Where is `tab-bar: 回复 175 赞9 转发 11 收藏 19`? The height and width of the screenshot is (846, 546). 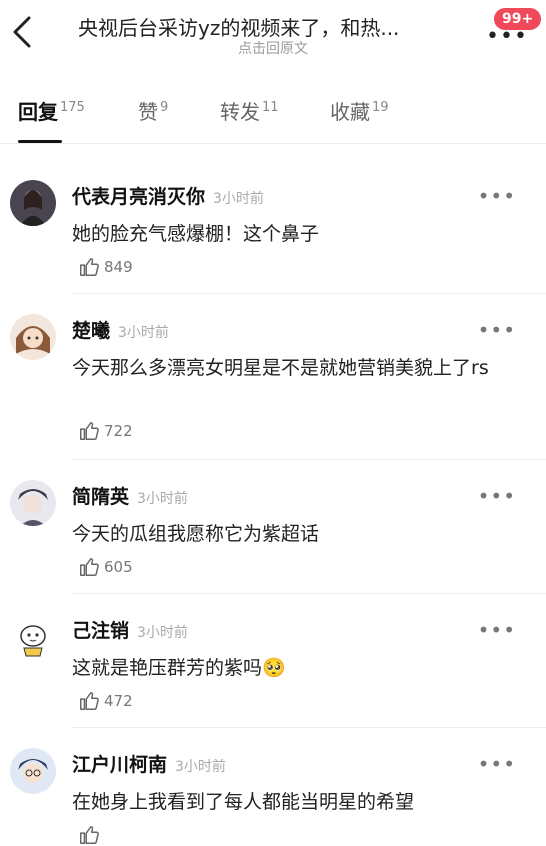
tab-bar: 回复 175 赞9 转发 11 收藏 19 is located at coordinates (273, 116).